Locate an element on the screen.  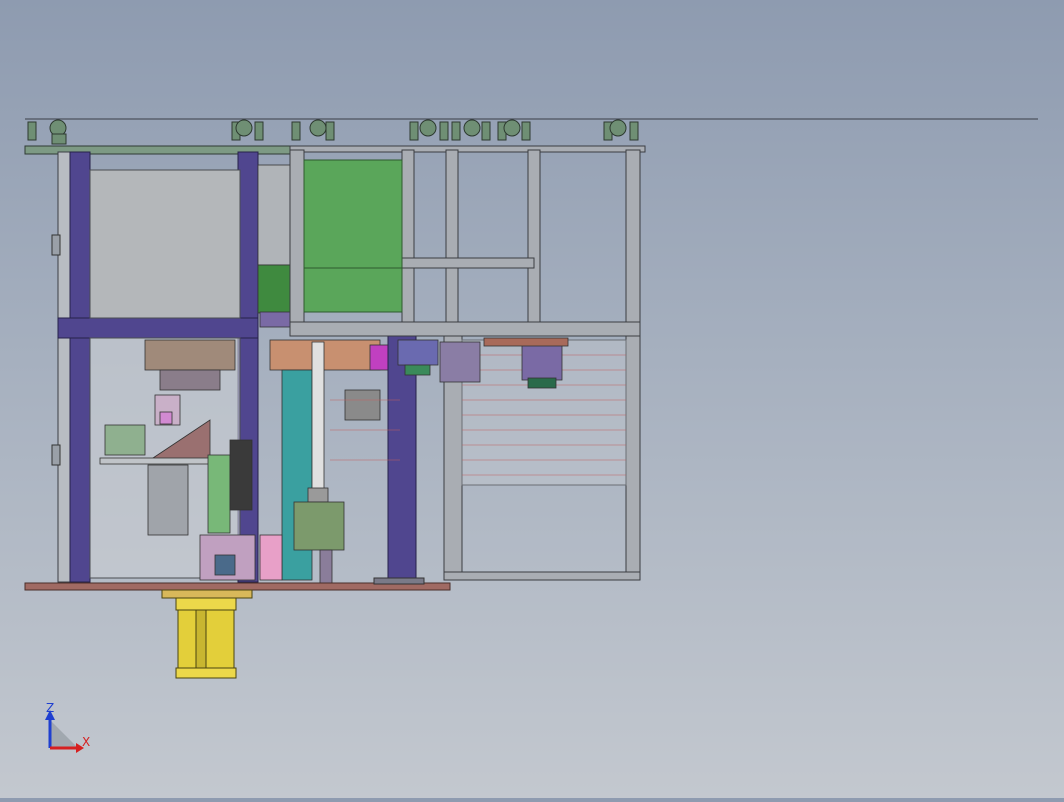
green-panel-lower is located at coordinates (353, 290).